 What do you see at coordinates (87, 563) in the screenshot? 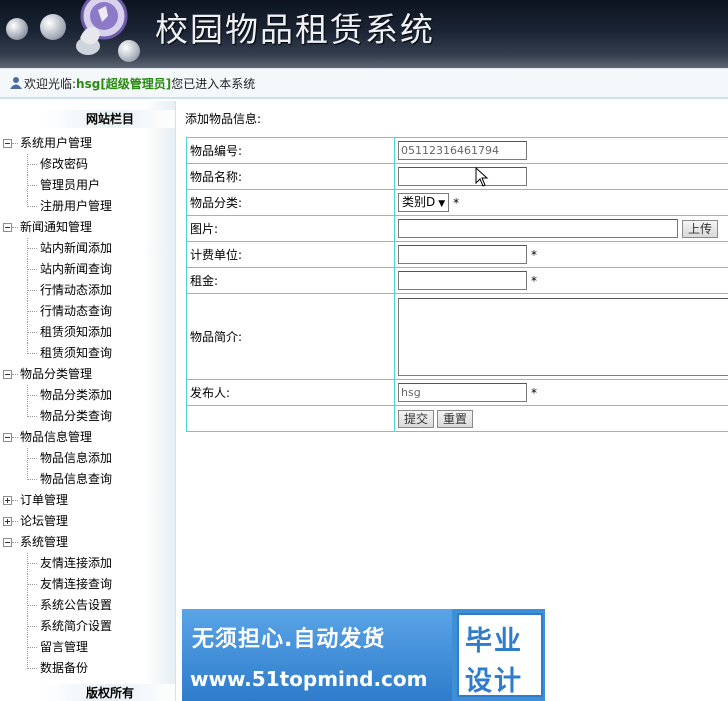
I see `sidebar-item: 友情连接添加` at bounding box center [87, 563].